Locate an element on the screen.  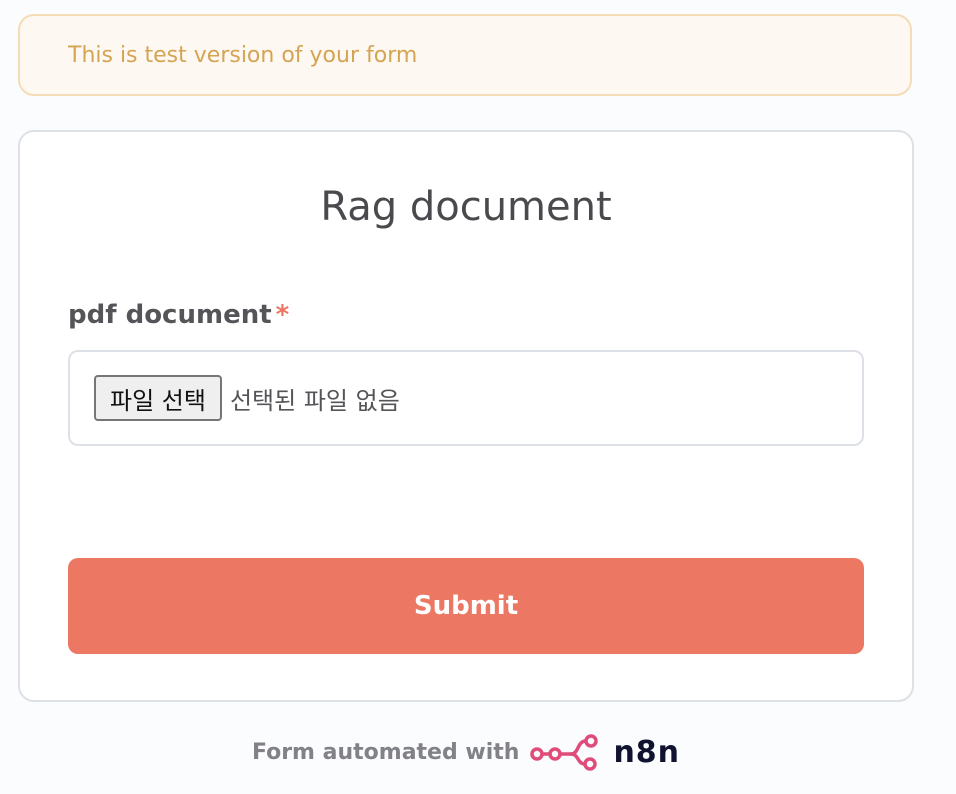
file-input-field: 파일 선택 선택된 파일 없음 is located at coordinates (466, 398).